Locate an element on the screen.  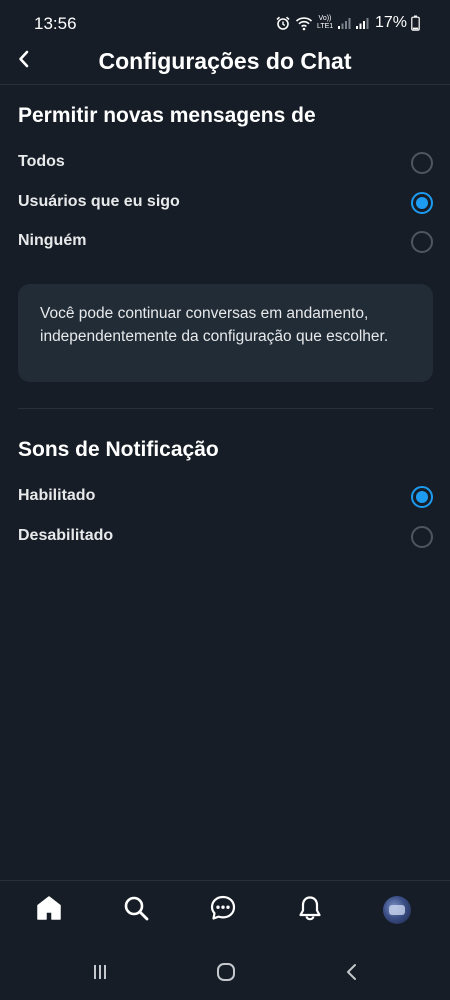
option-label: Habilitado is located at coordinates (57, 495).